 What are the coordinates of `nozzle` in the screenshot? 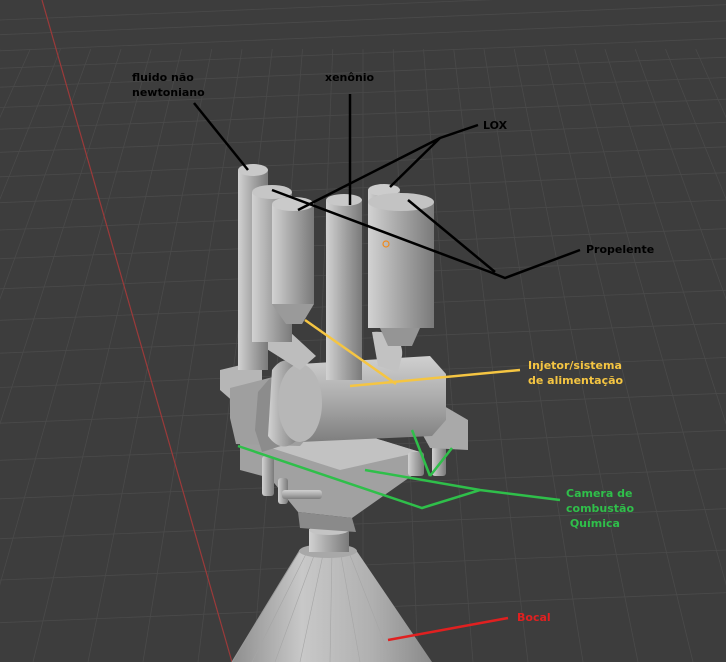 It's located at (331, 593).